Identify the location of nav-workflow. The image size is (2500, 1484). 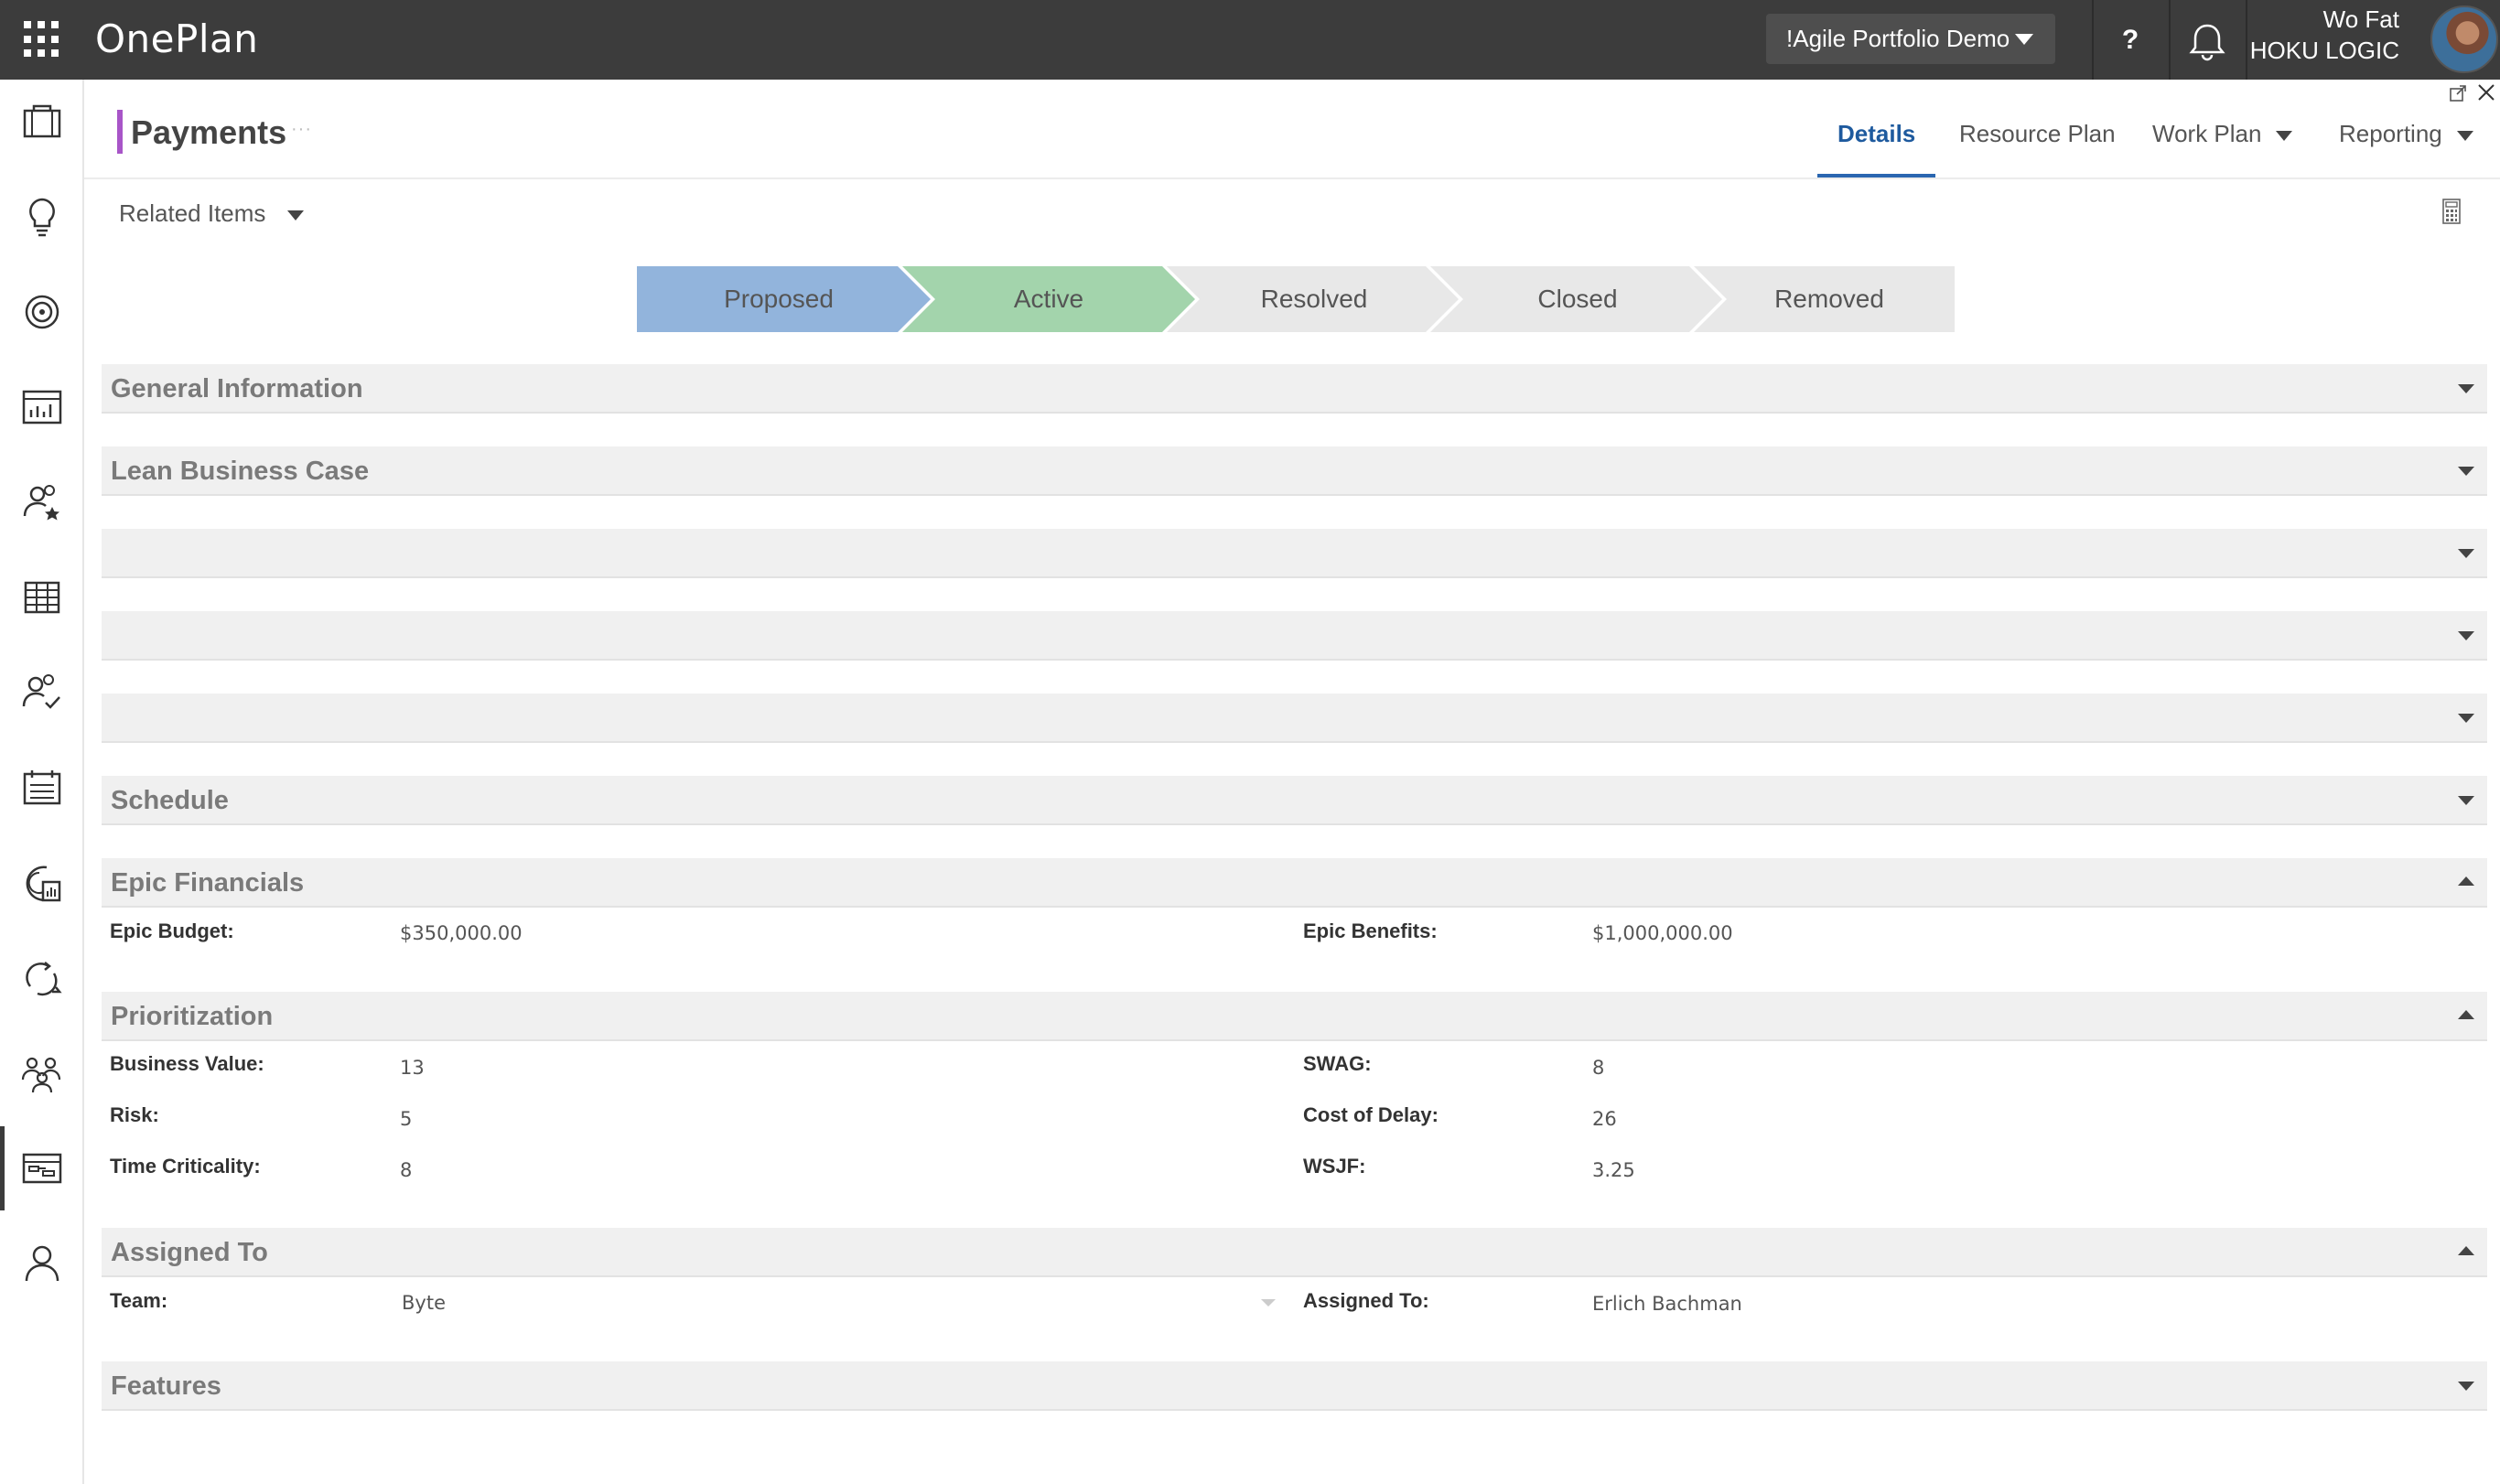
(42, 978).